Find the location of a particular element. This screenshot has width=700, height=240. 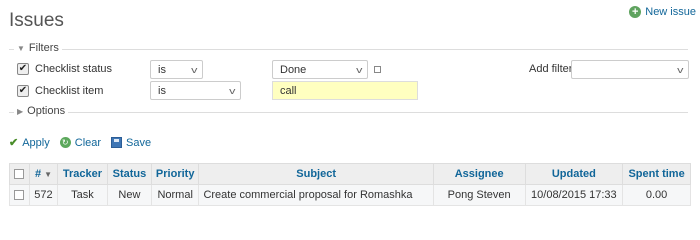

sort-down-icon: ▼ is located at coordinates (48, 174).